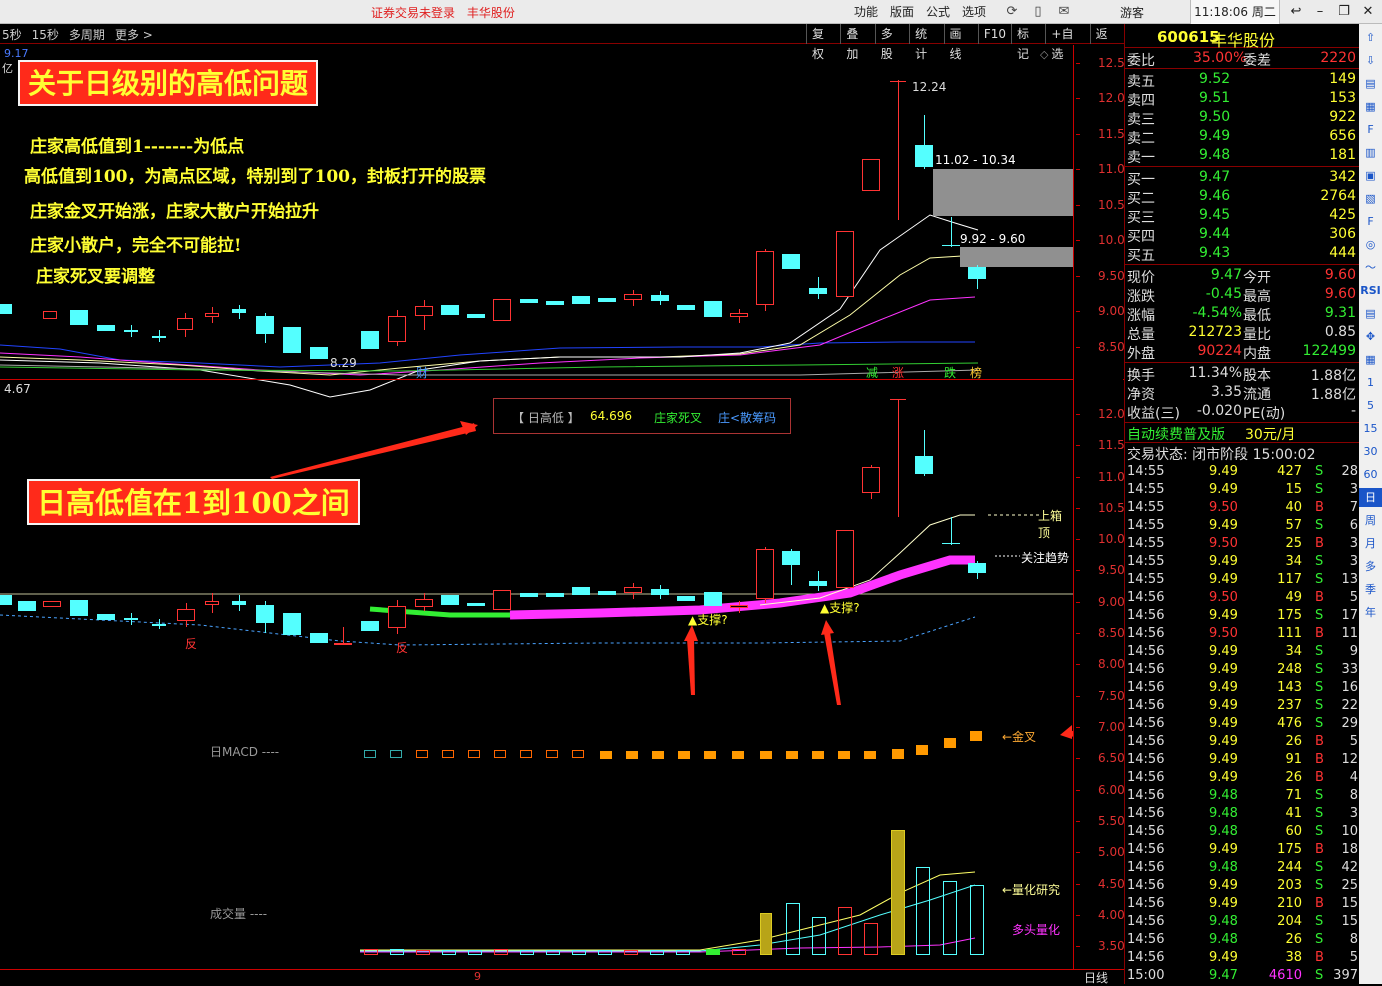 This screenshot has height=986, width=1382. I want to click on sell-row: 卖五 9.52 149, so click(1242, 80).